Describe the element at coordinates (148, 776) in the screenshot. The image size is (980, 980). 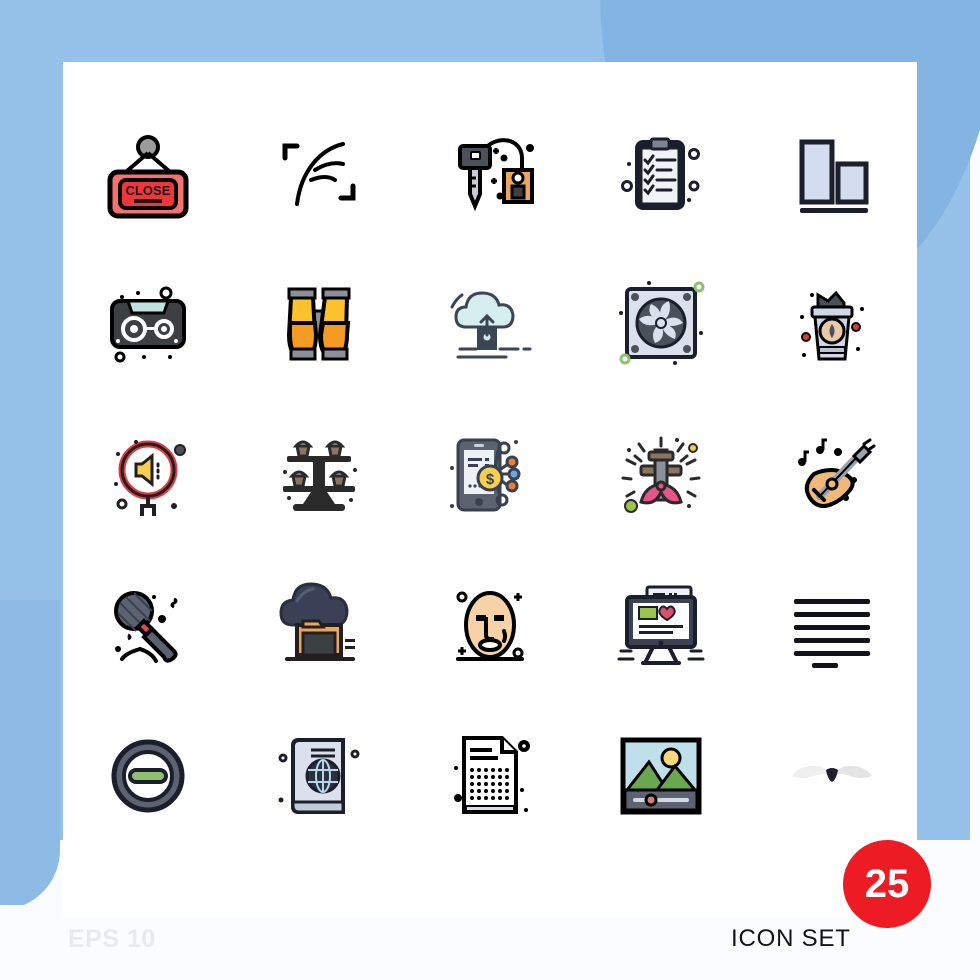
I see `icon-cell-minus-circle-icon` at that location.